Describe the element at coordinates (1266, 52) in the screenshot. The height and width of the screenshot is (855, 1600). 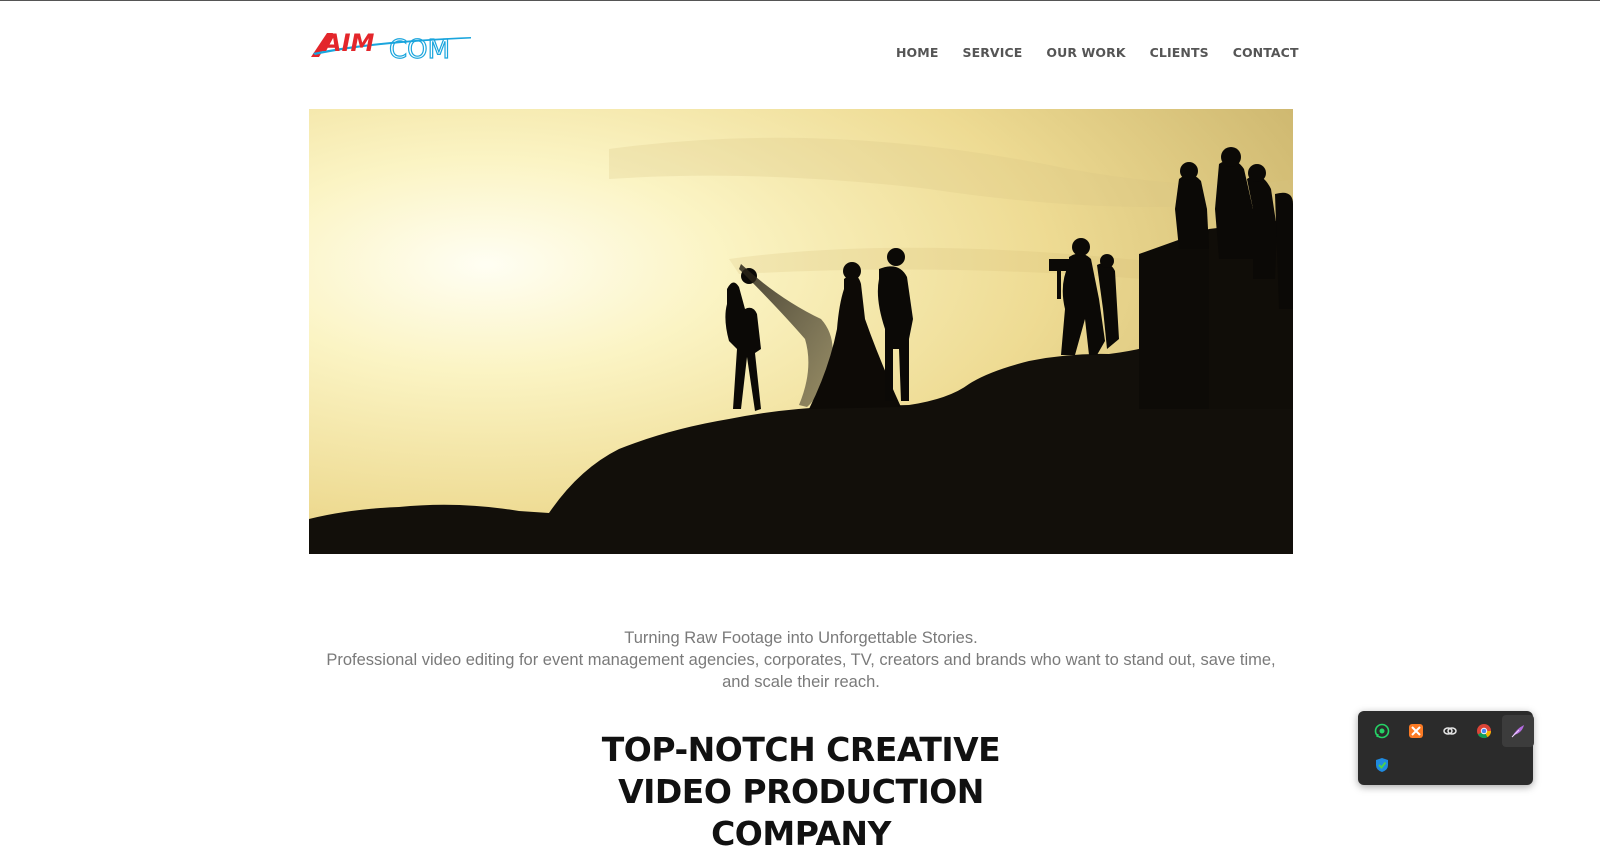
I see `nav-contact: CONTACT` at that location.